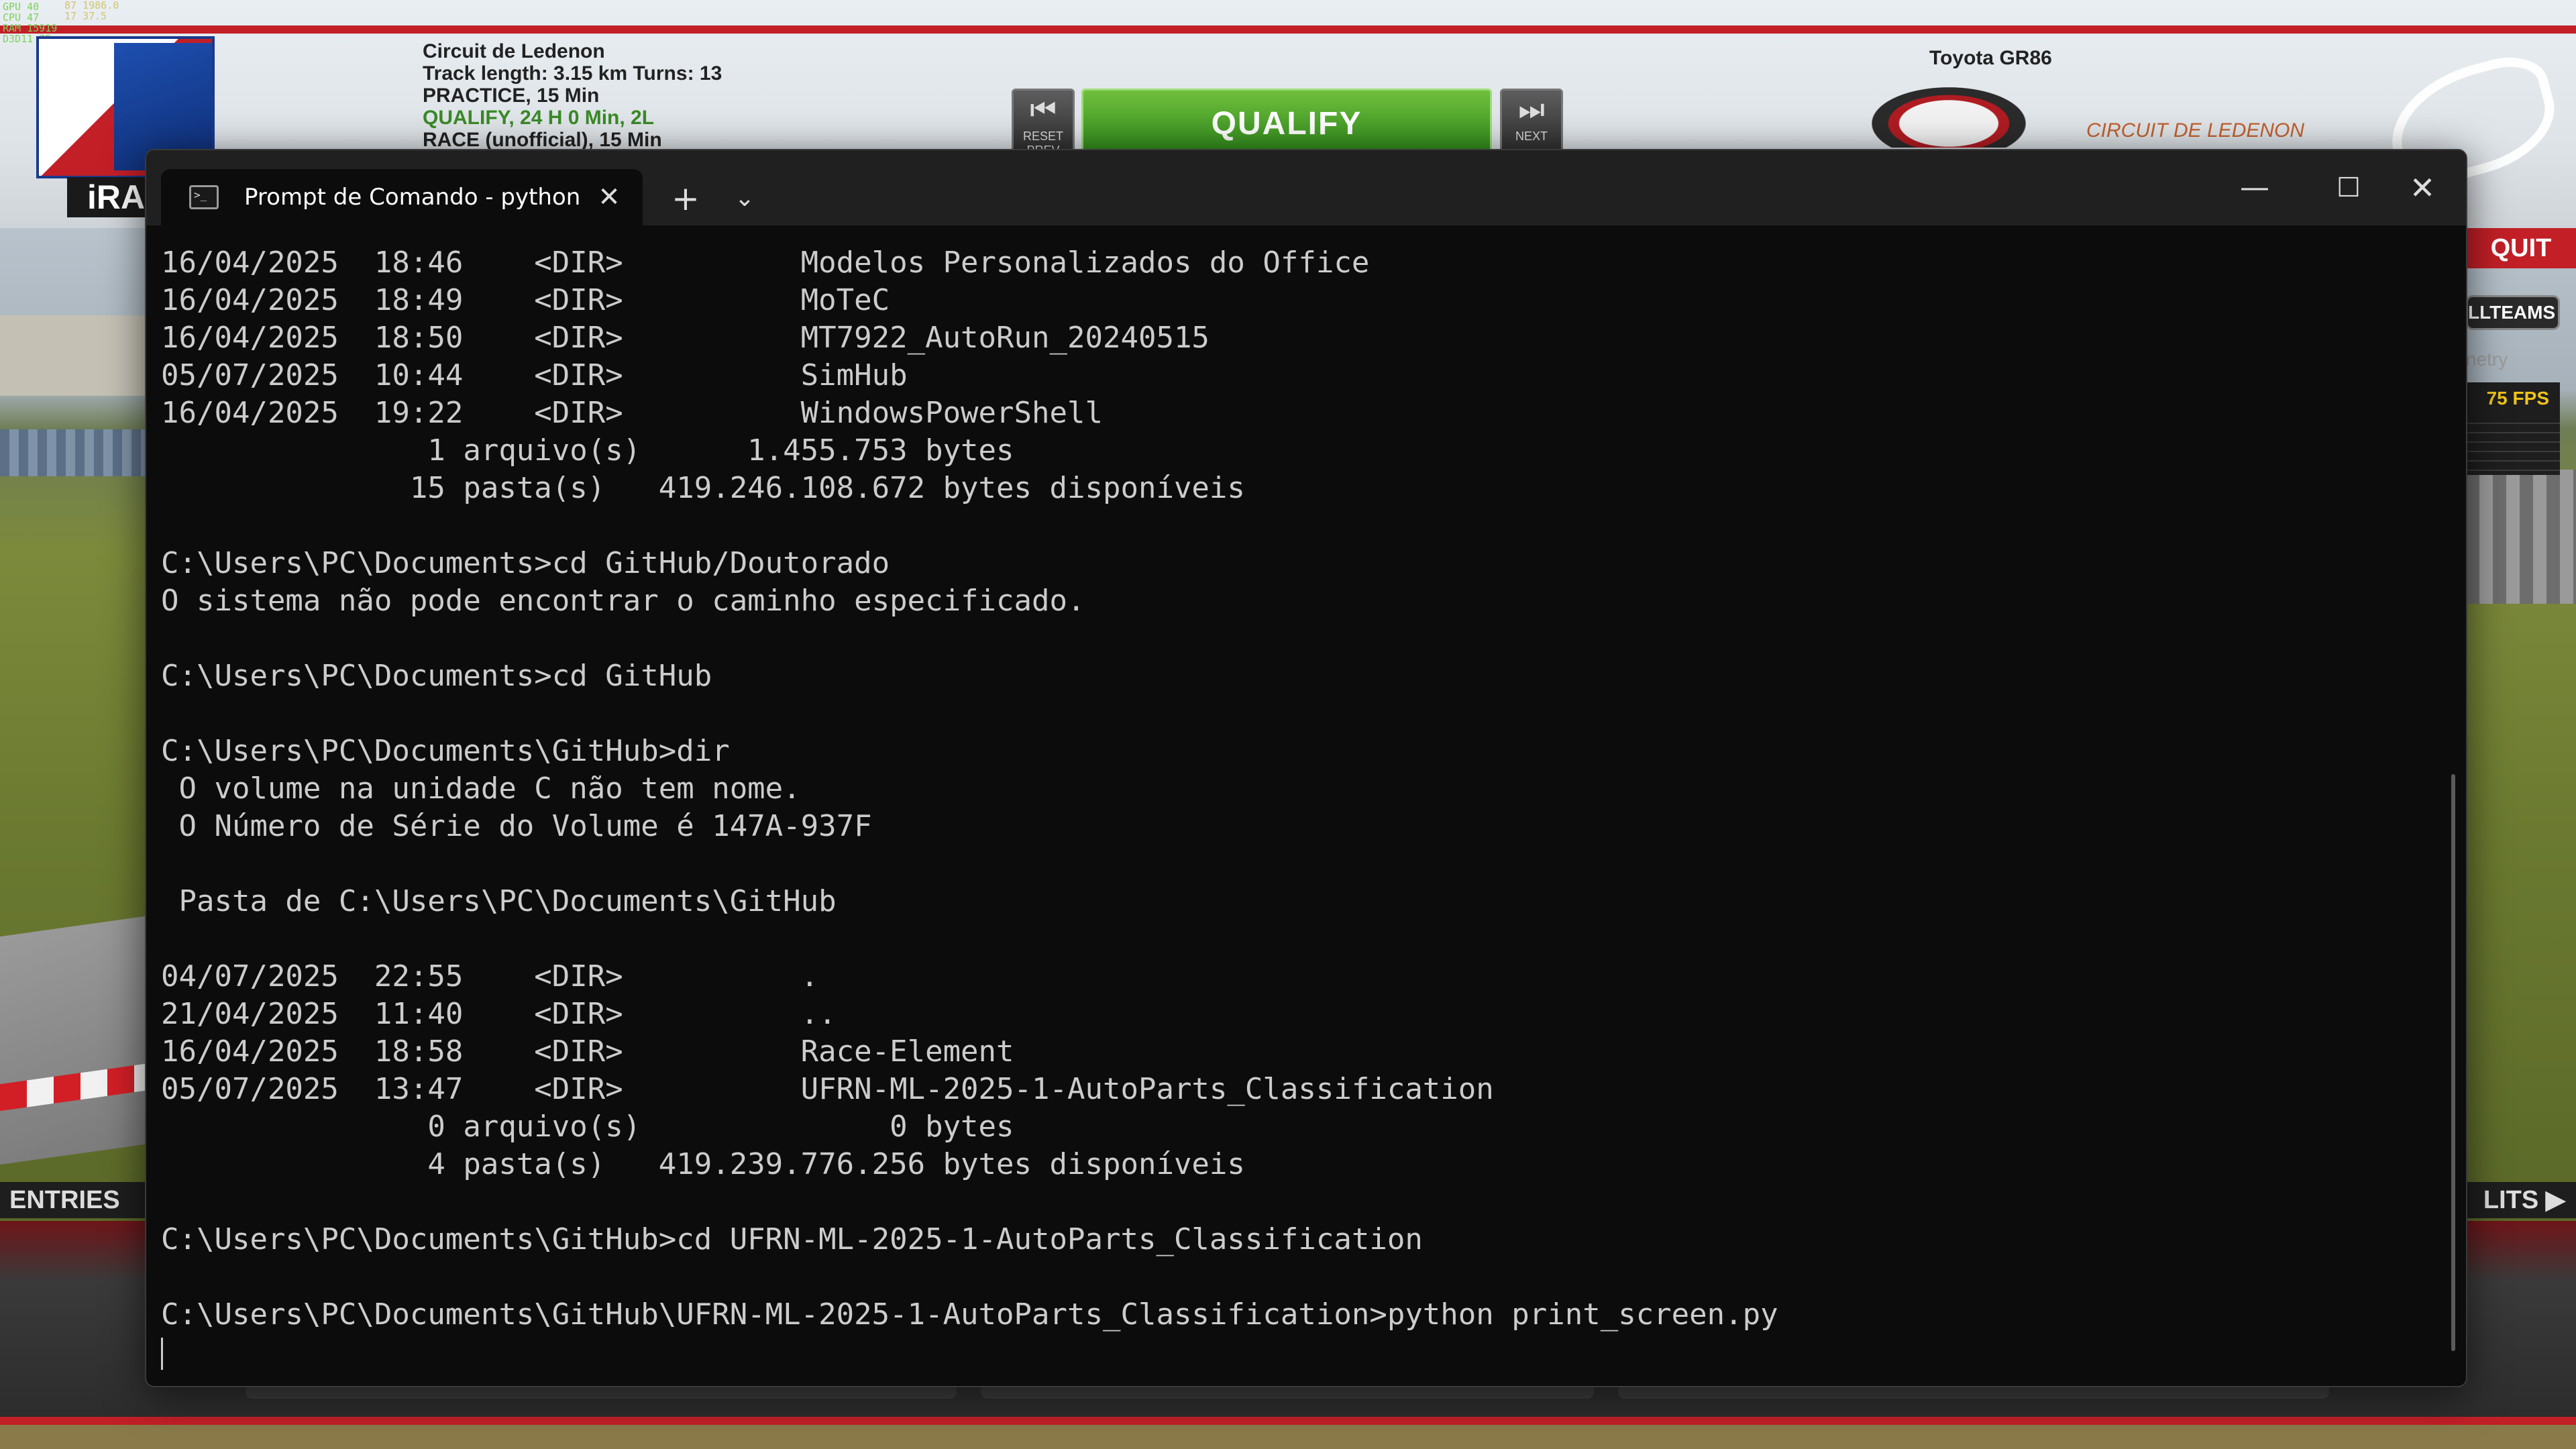 The image size is (2576, 1449). Describe the element at coordinates (539, 118) in the screenshot. I see `qualify-session: QUALIFY, 24 H 0 Min, 2L` at that location.